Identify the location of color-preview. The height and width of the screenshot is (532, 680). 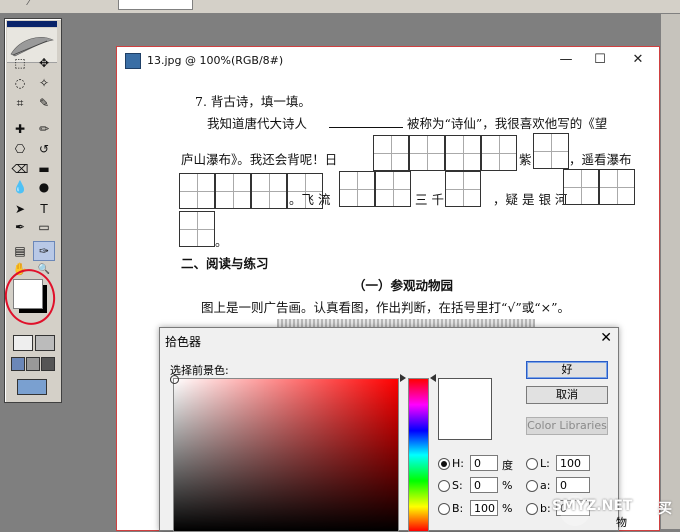
(465, 409).